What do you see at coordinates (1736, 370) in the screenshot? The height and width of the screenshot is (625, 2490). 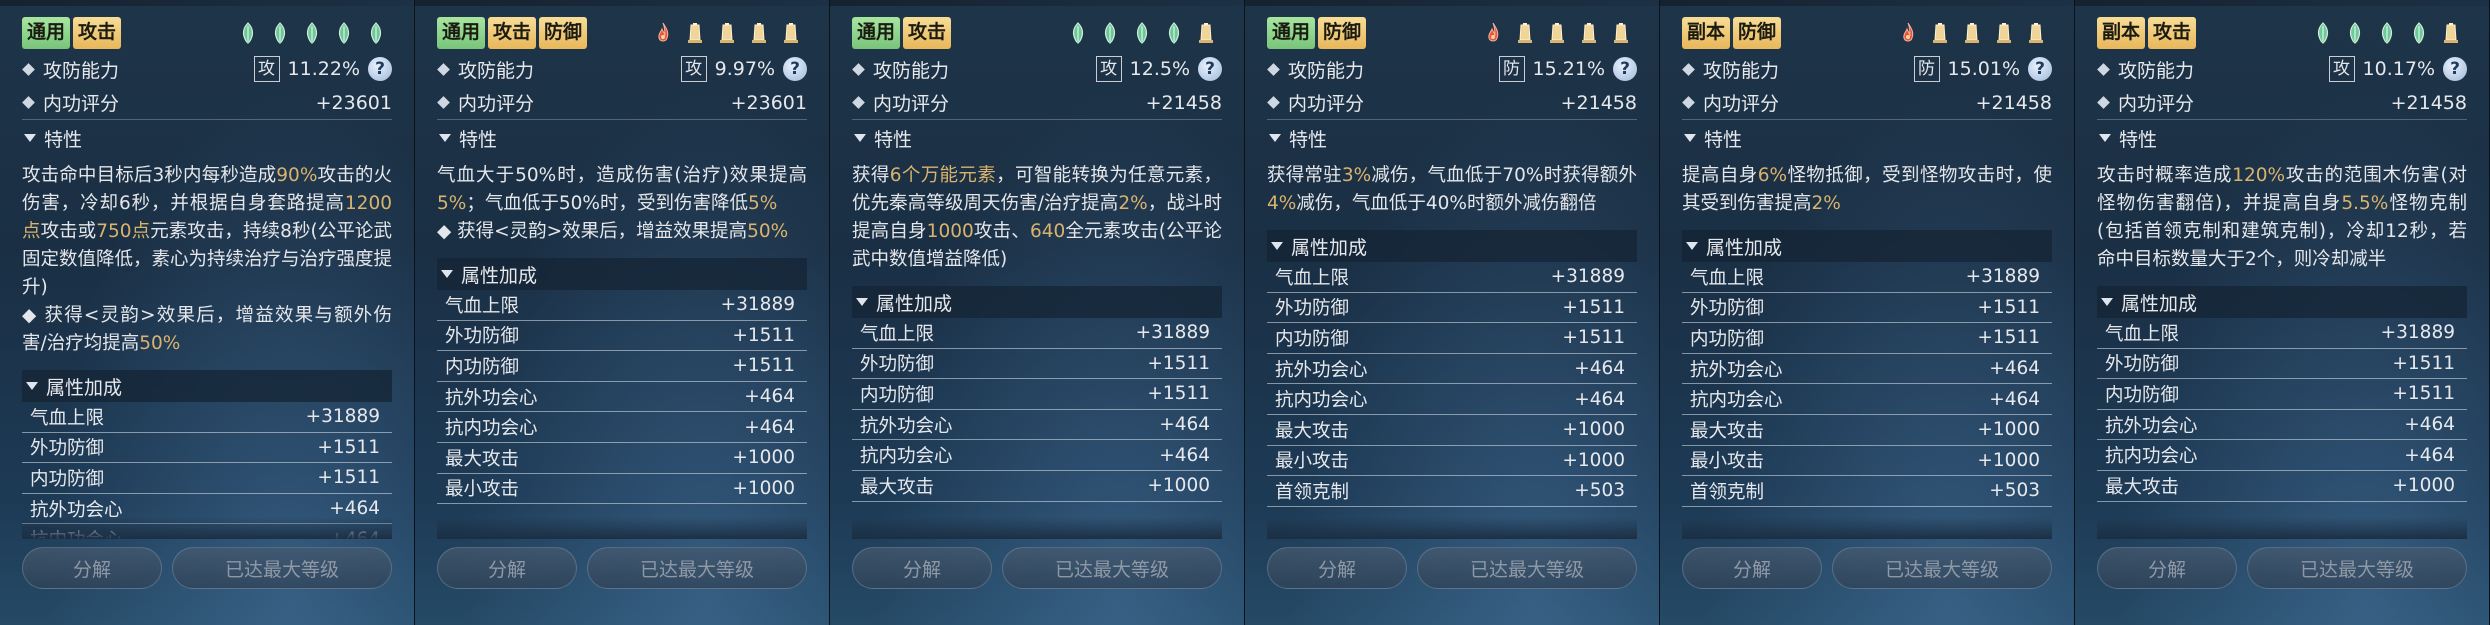 I see `attribute-name: 抗外功会心` at bounding box center [1736, 370].